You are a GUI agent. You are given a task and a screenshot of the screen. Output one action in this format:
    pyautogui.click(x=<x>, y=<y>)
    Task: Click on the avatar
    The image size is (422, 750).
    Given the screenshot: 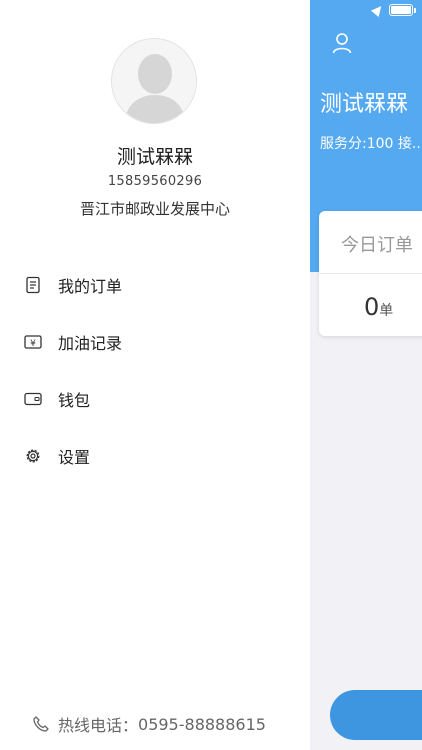 What is the action you would take?
    pyautogui.click(x=154, y=81)
    